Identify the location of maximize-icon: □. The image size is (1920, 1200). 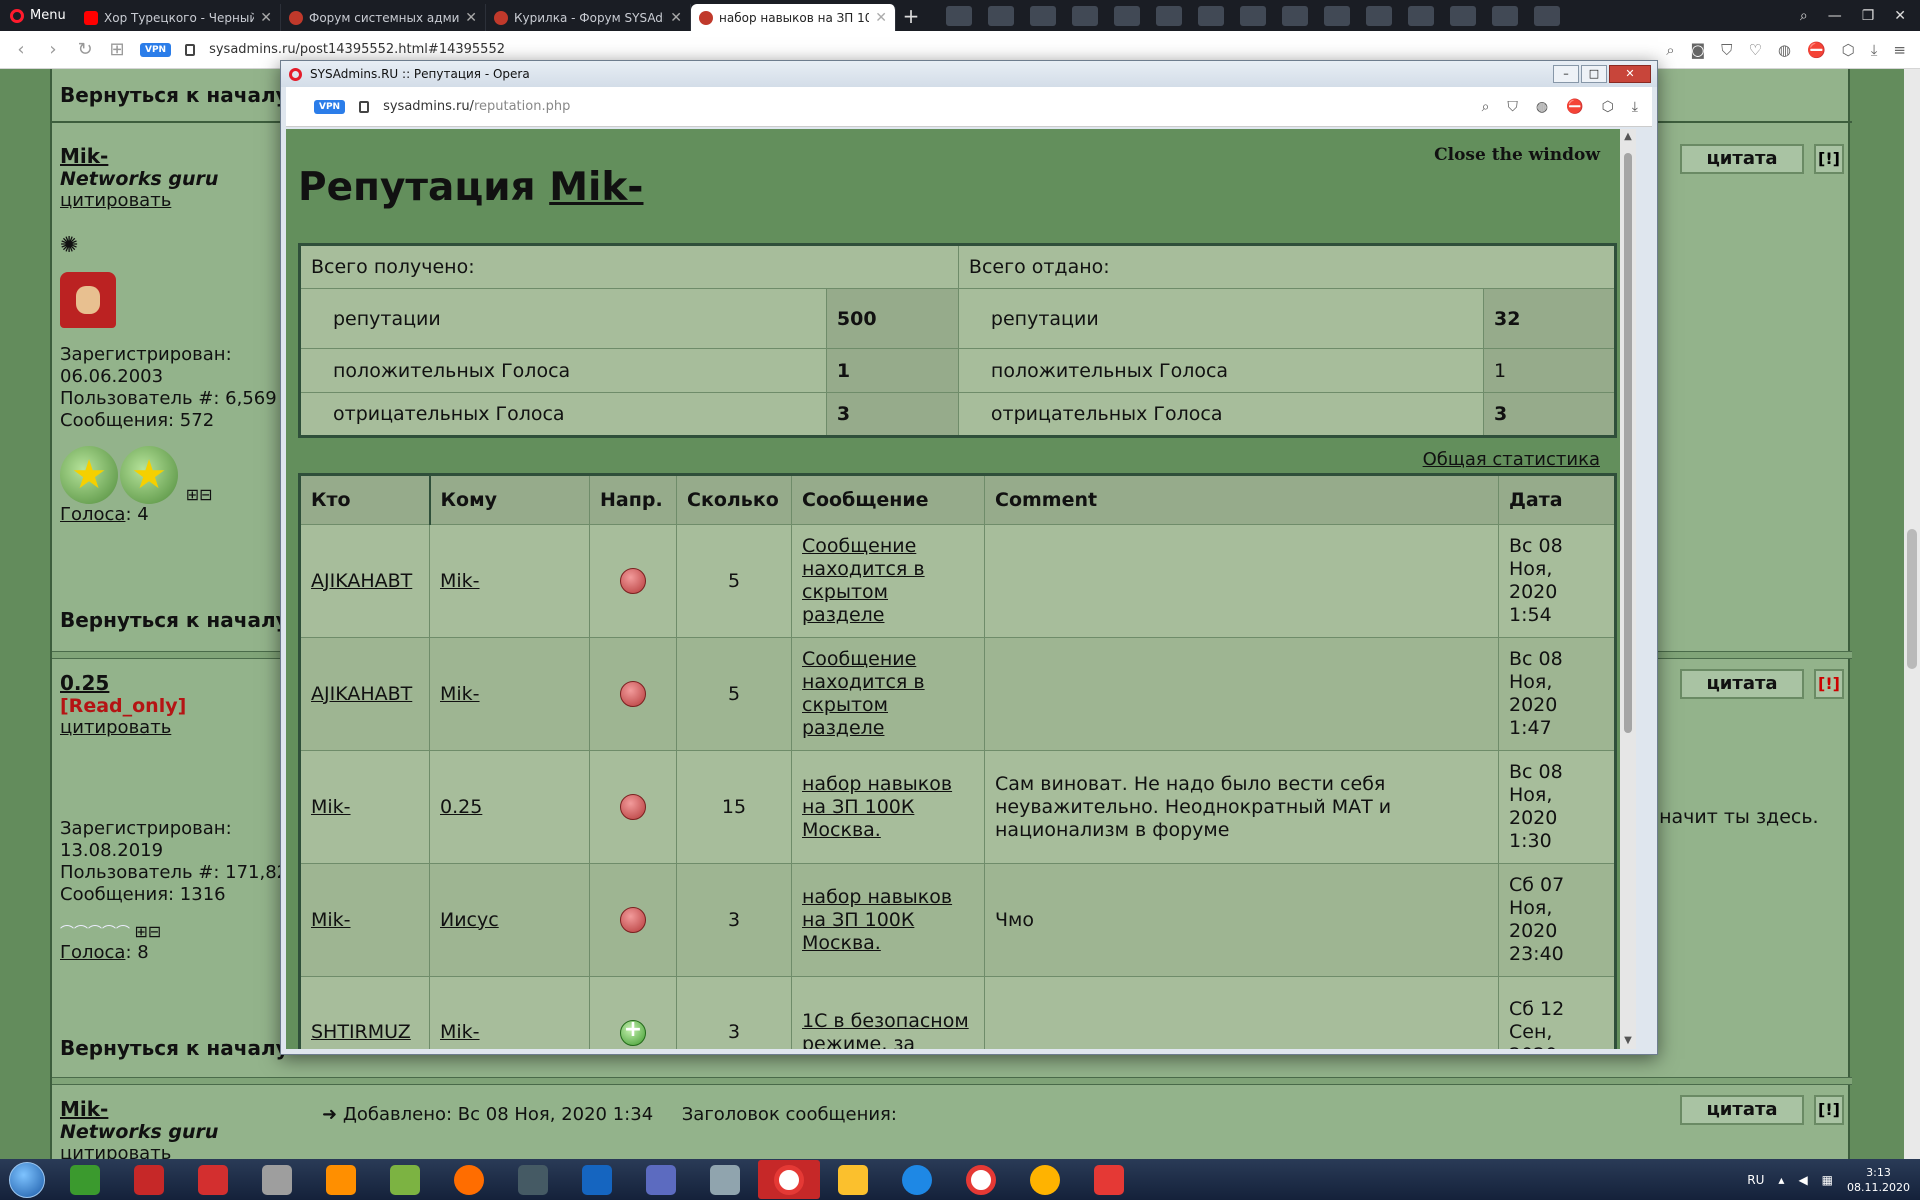
(1594, 74).